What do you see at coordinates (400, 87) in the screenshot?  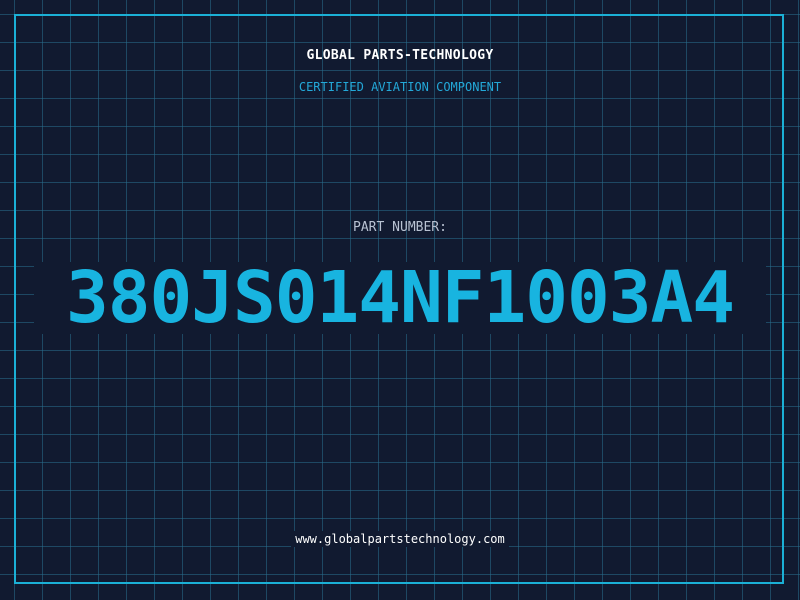 I see `certificate-subtitle: CERTIFIED AVIATION COMPONENT` at bounding box center [400, 87].